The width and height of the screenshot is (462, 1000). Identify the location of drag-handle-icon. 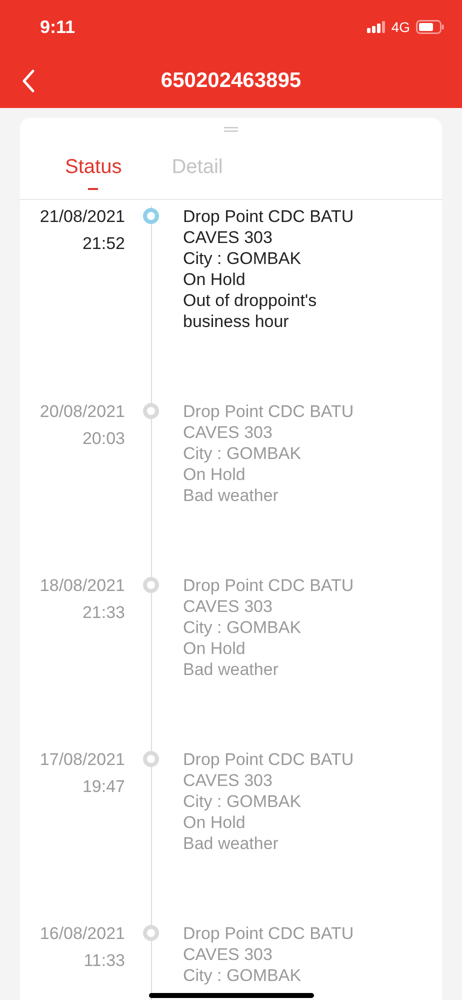
(231, 129).